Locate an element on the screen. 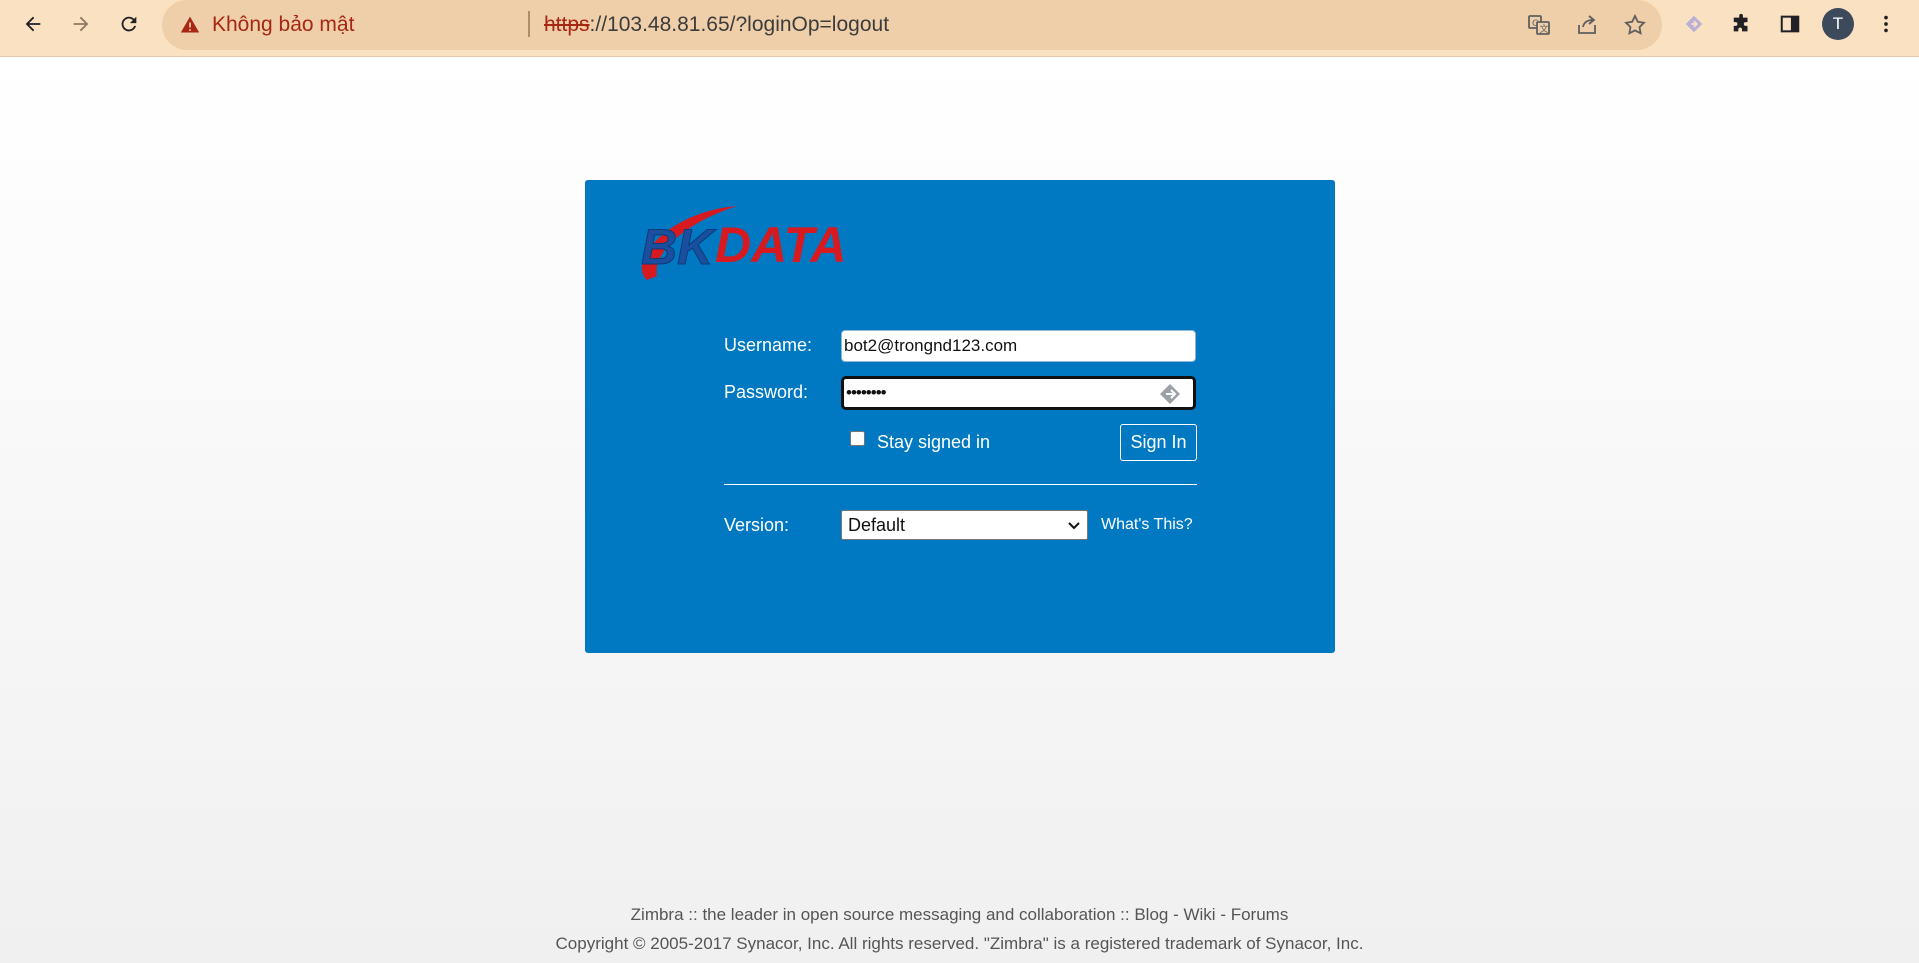 This screenshot has height=963, width=1919. chevron-down-icon is located at coordinates (1074, 526).